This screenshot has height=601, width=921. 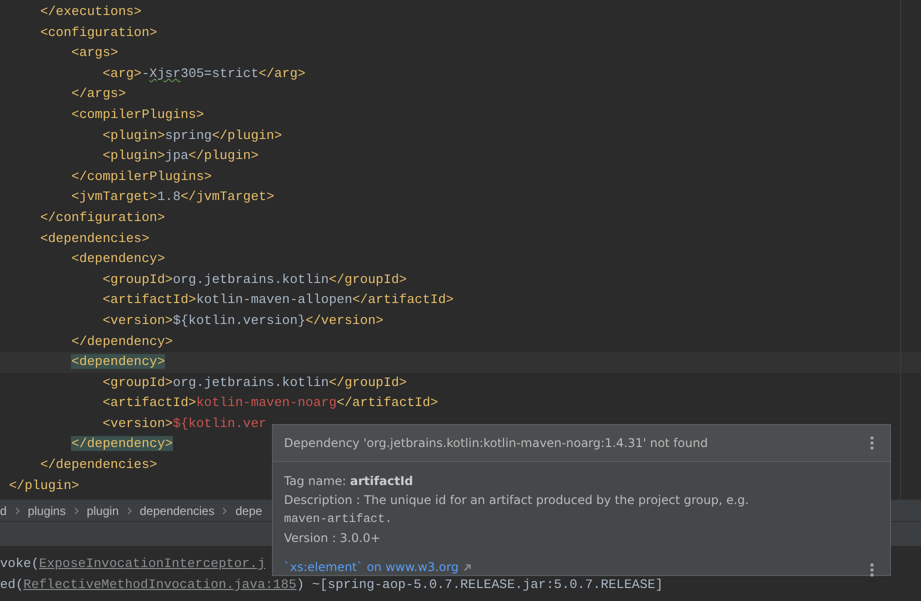 What do you see at coordinates (278, 300) in the screenshot?
I see `code-line: <artifactId>kotlin-maven-allopen</artifactId>` at bounding box center [278, 300].